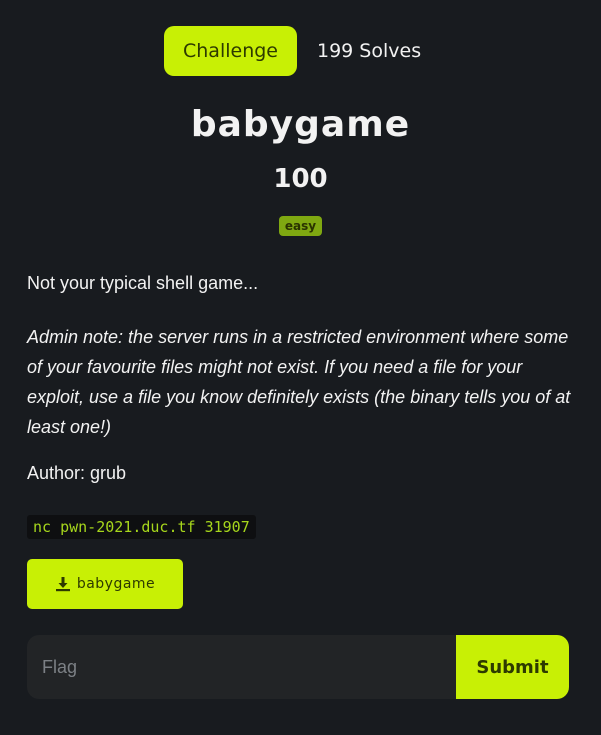  I want to click on difficulty-badge: easy, so click(300, 226).